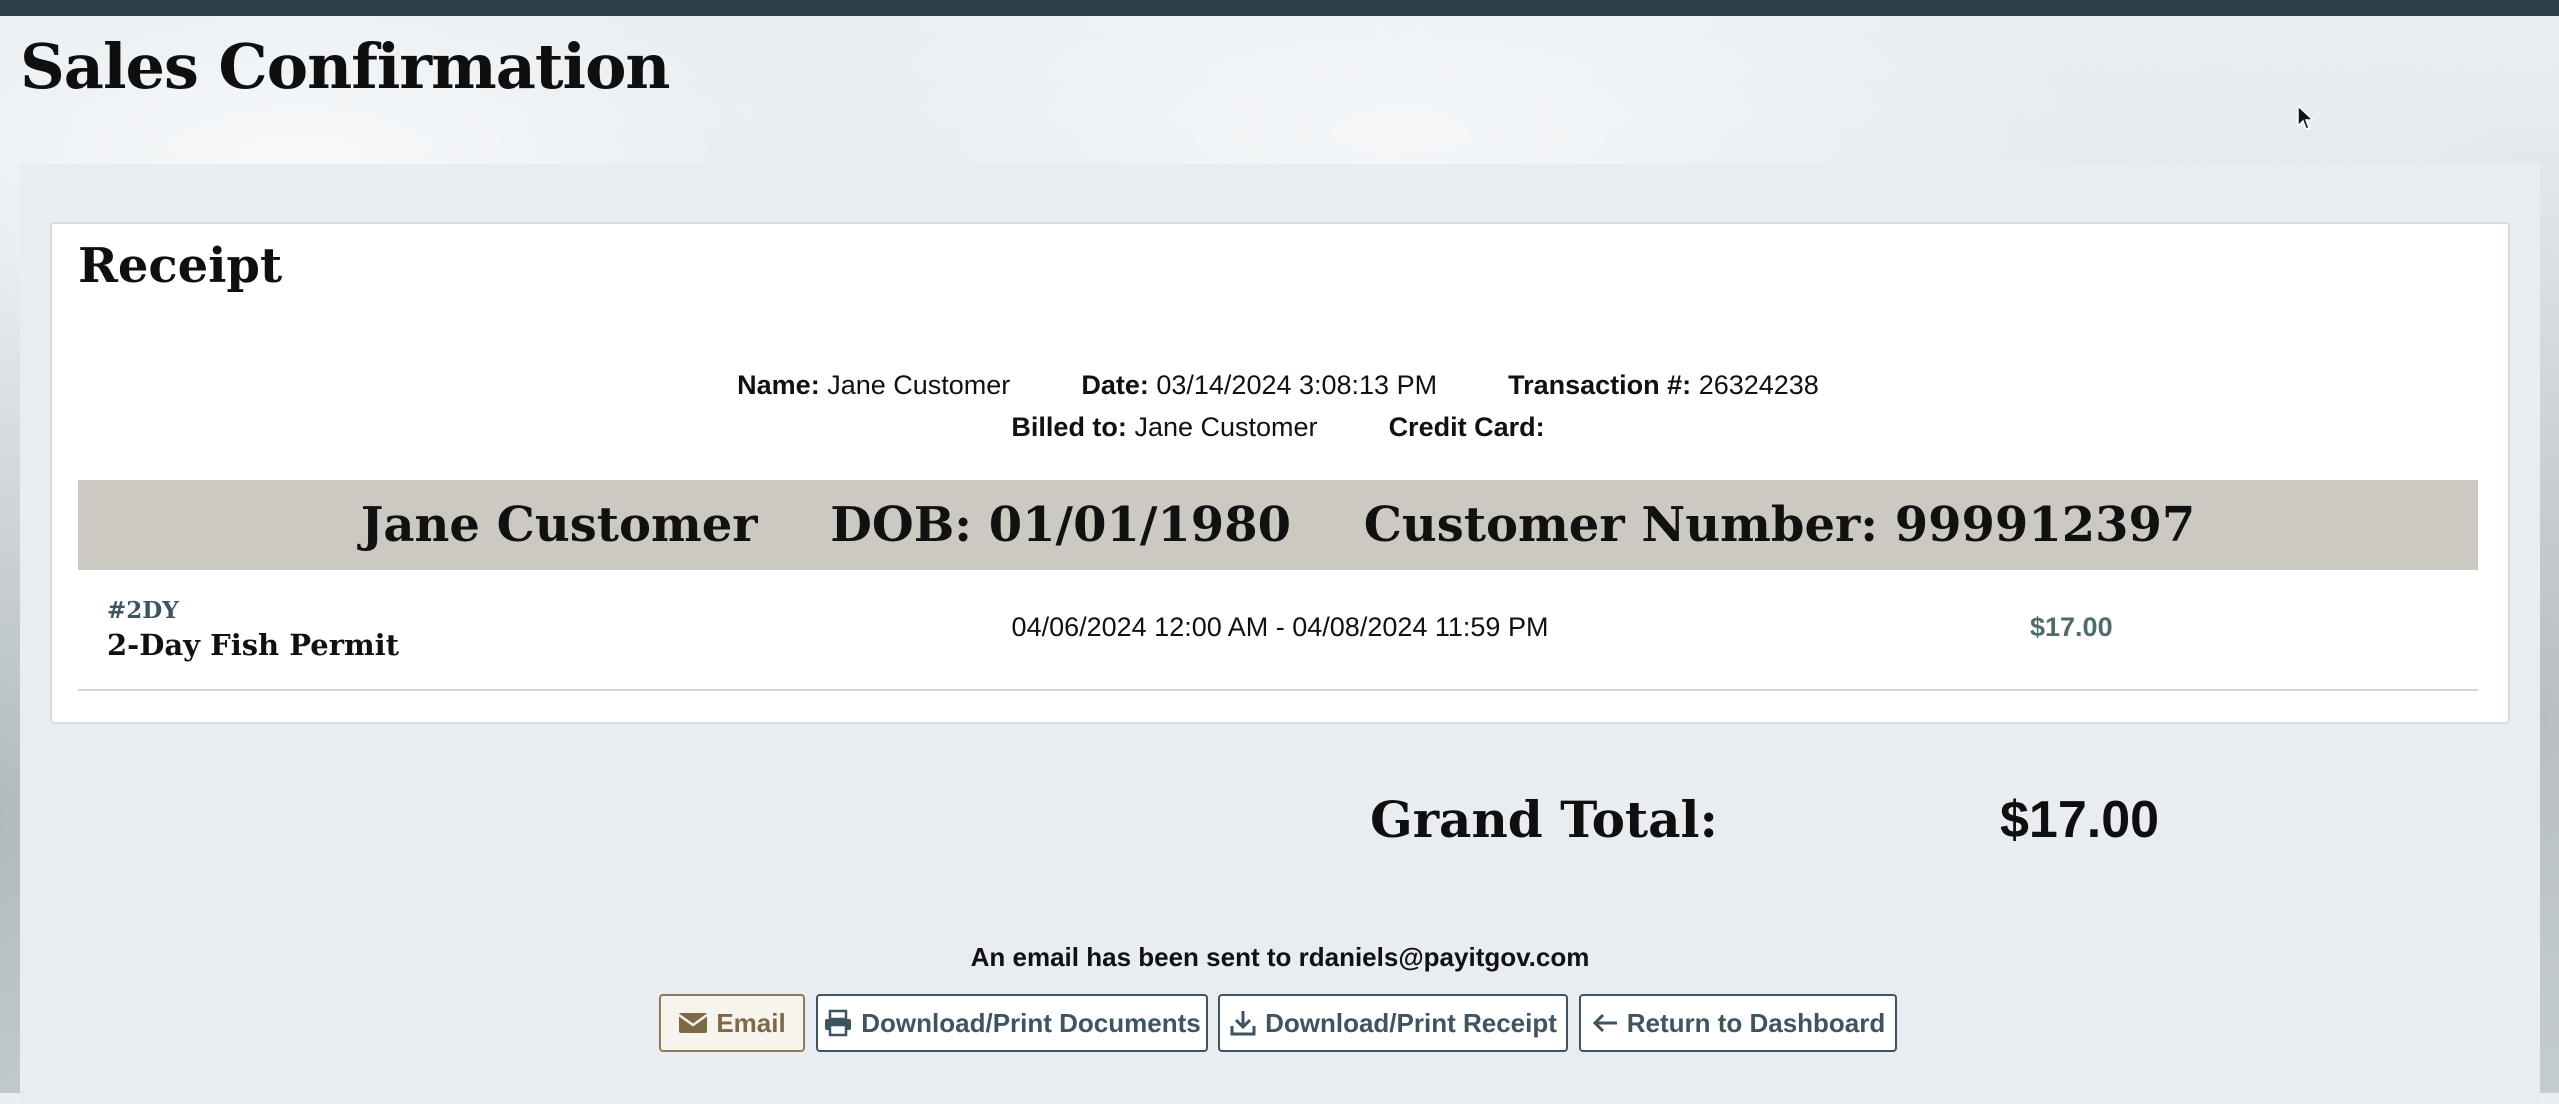 This screenshot has height=1104, width=2559. What do you see at coordinates (1278, 690) in the screenshot?
I see `item-divider` at bounding box center [1278, 690].